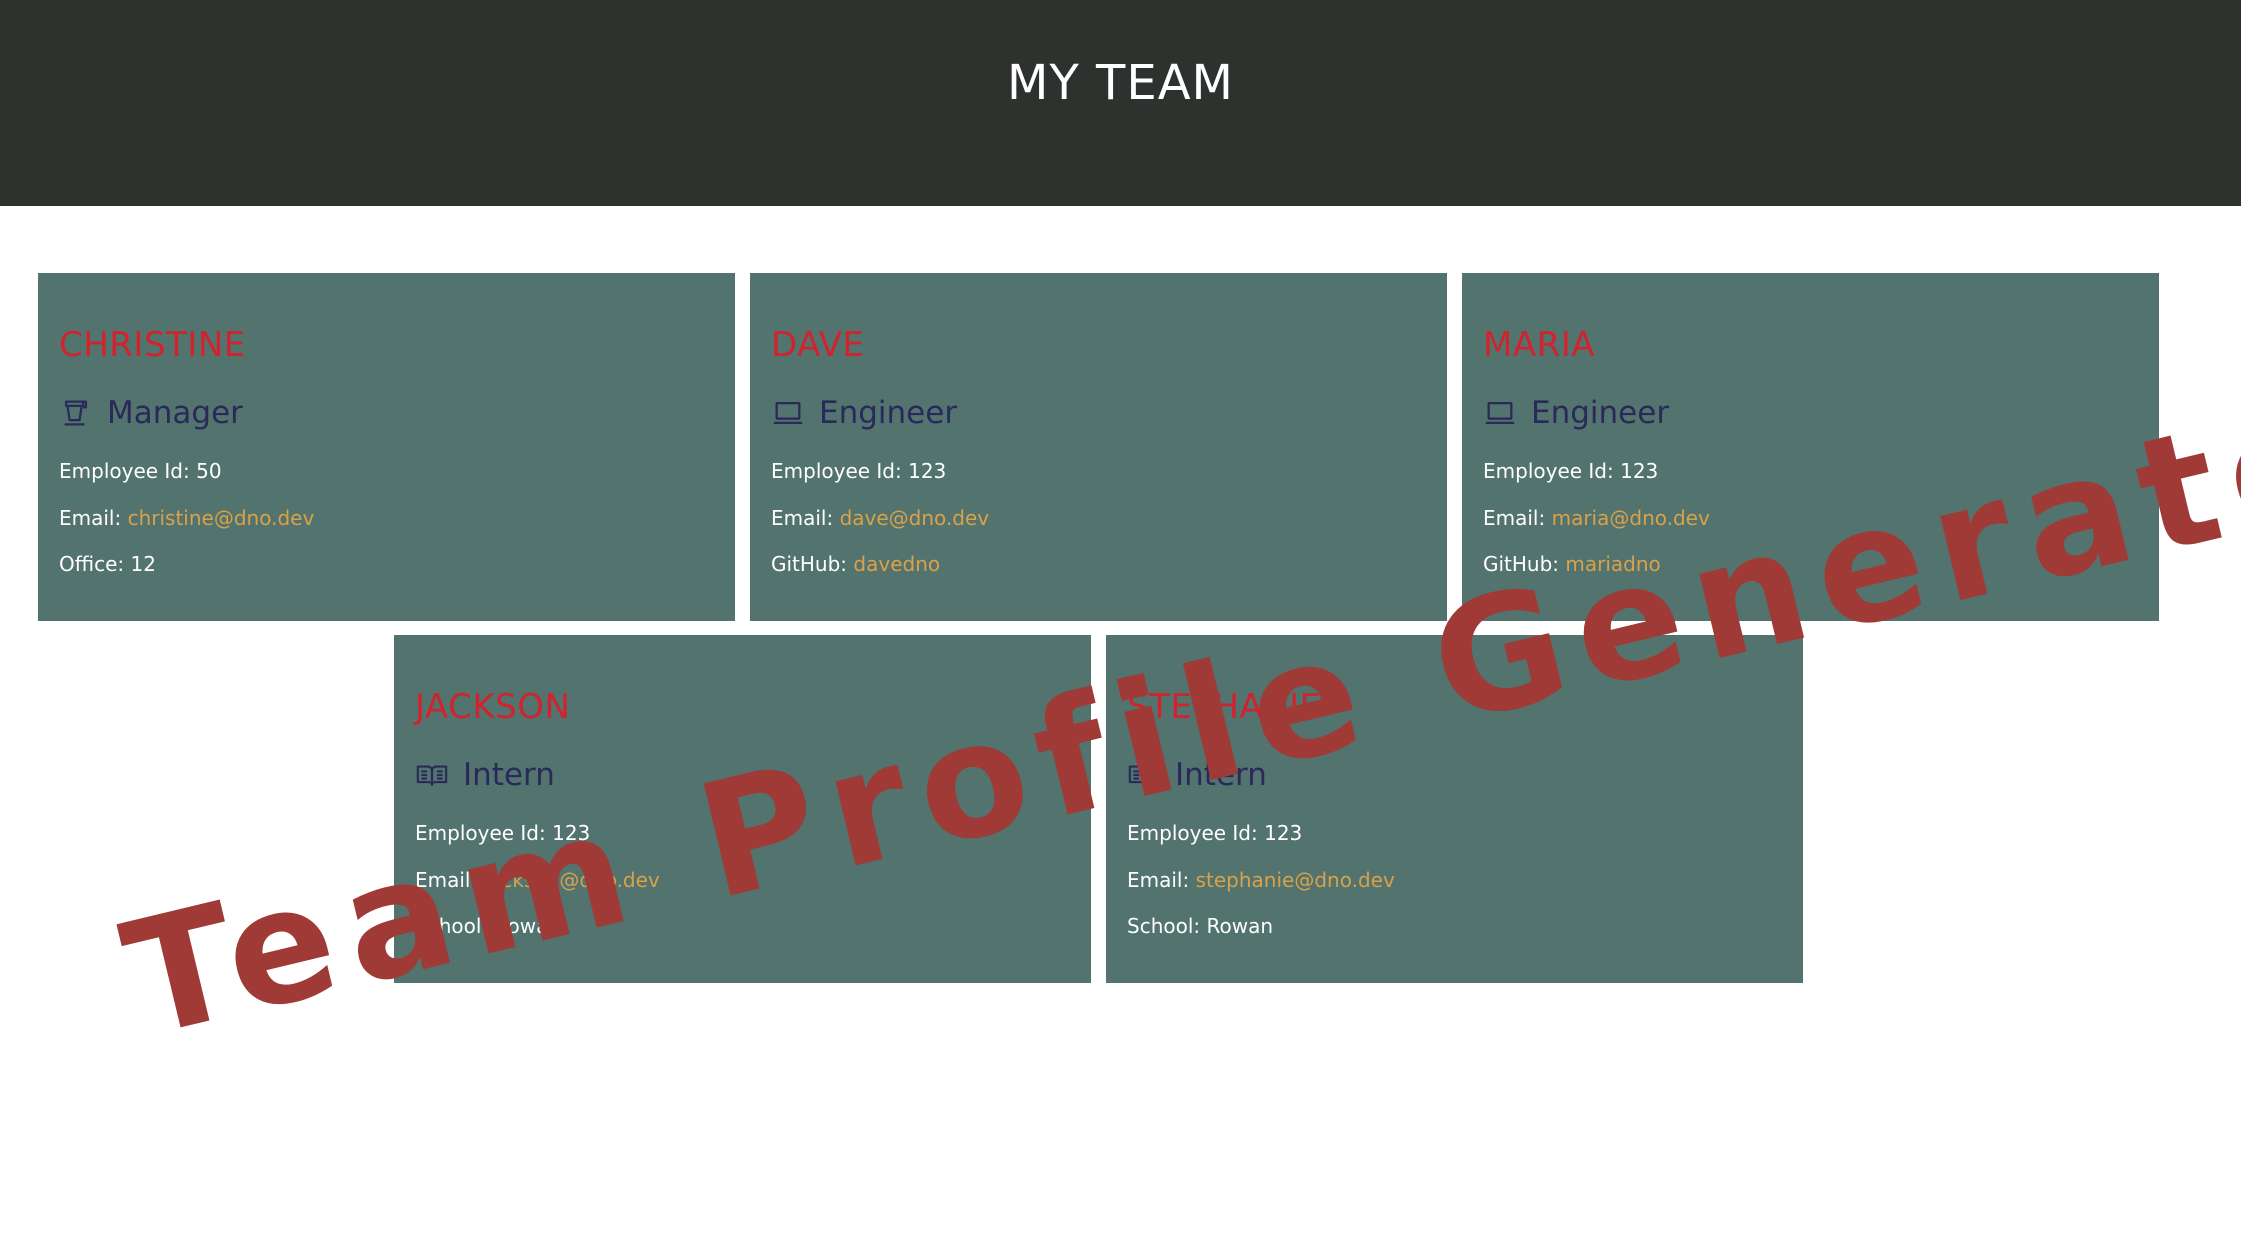 The height and width of the screenshot is (1243, 2241). What do you see at coordinates (175, 413) in the screenshot?
I see `role-label: Manager` at bounding box center [175, 413].